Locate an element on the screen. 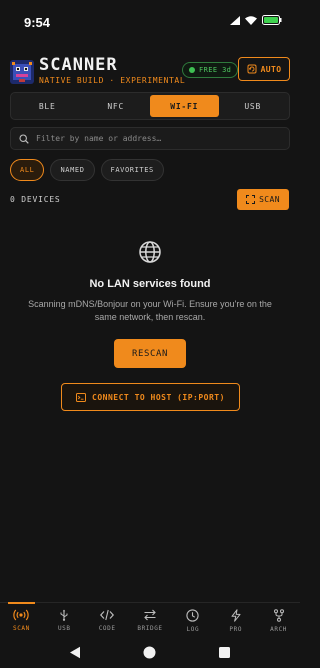 The height and width of the screenshot is (668, 320). auto-label: AUTO is located at coordinates (271, 69).